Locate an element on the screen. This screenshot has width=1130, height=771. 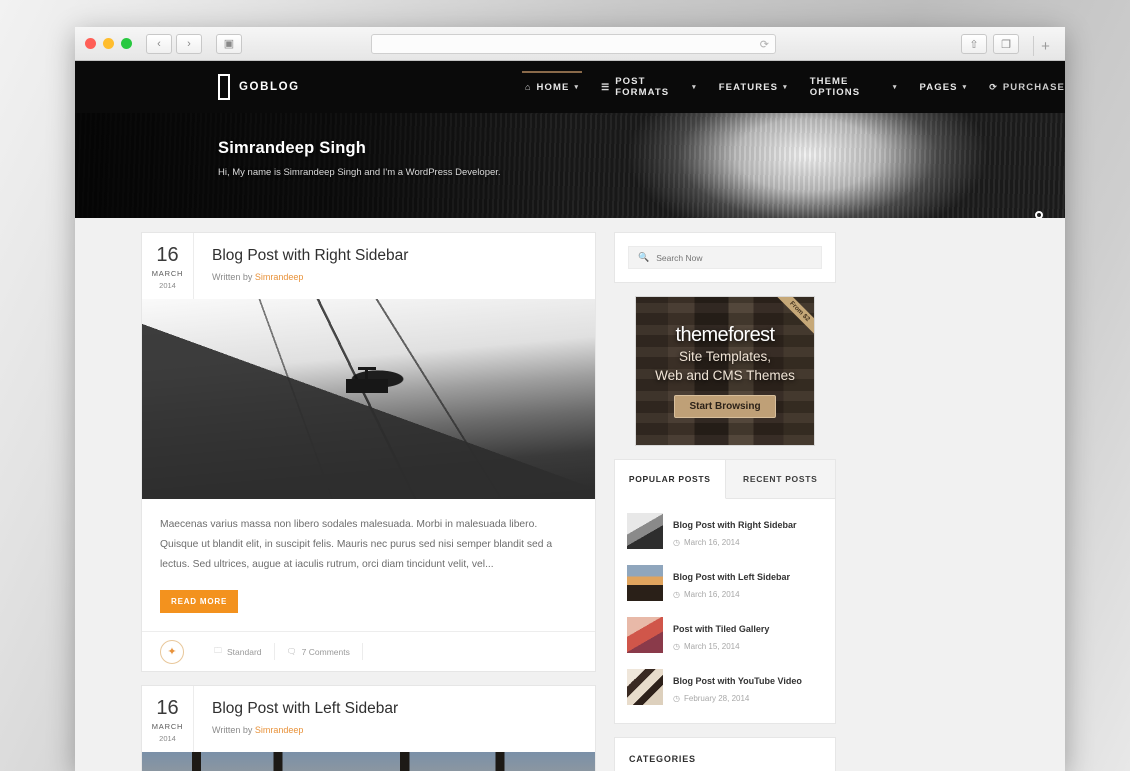
nav-item-home: ⌂ Home ▾ is located at coordinates (552, 87).